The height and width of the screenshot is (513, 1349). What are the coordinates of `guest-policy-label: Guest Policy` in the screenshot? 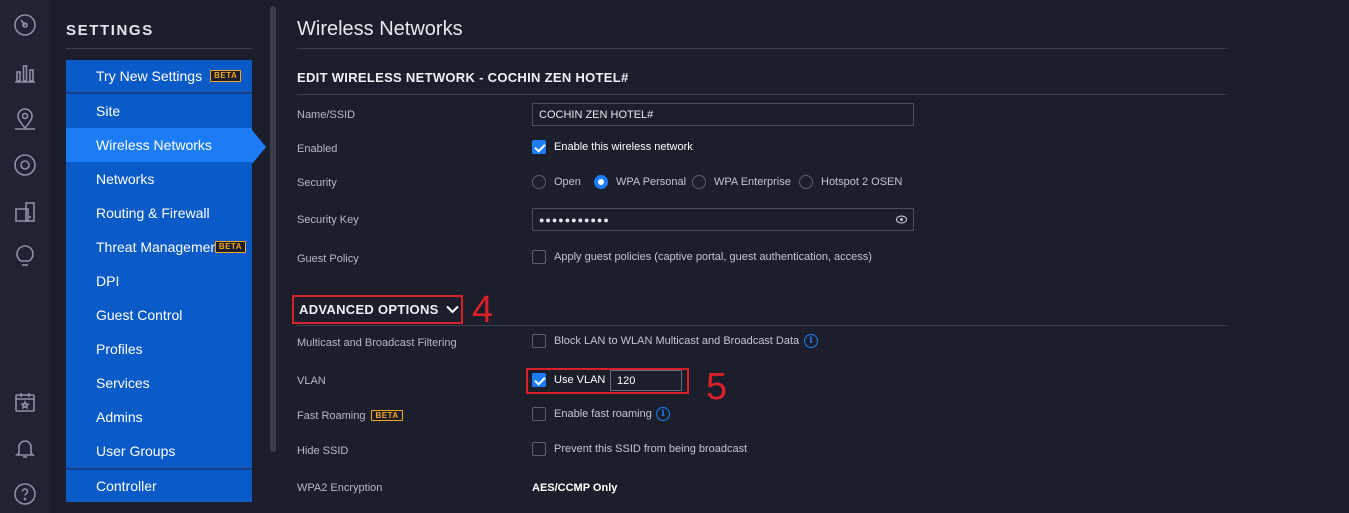 It's located at (328, 259).